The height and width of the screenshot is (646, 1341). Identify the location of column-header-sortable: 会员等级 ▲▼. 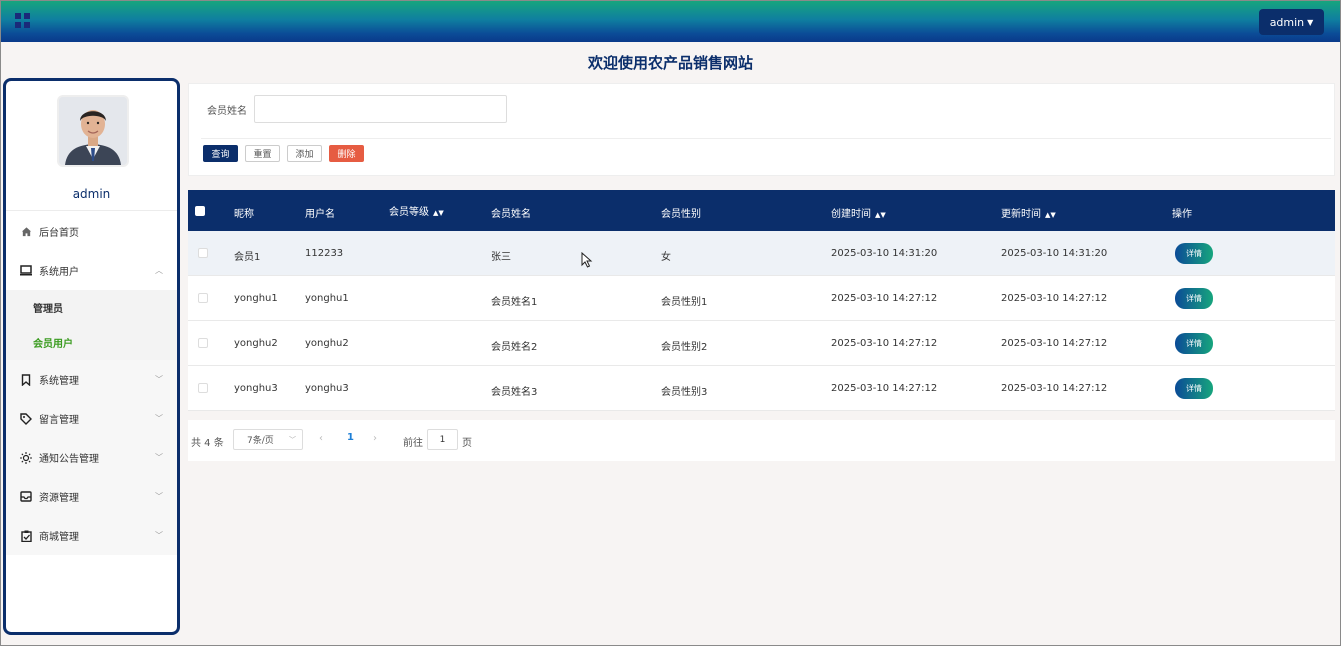
(416, 210).